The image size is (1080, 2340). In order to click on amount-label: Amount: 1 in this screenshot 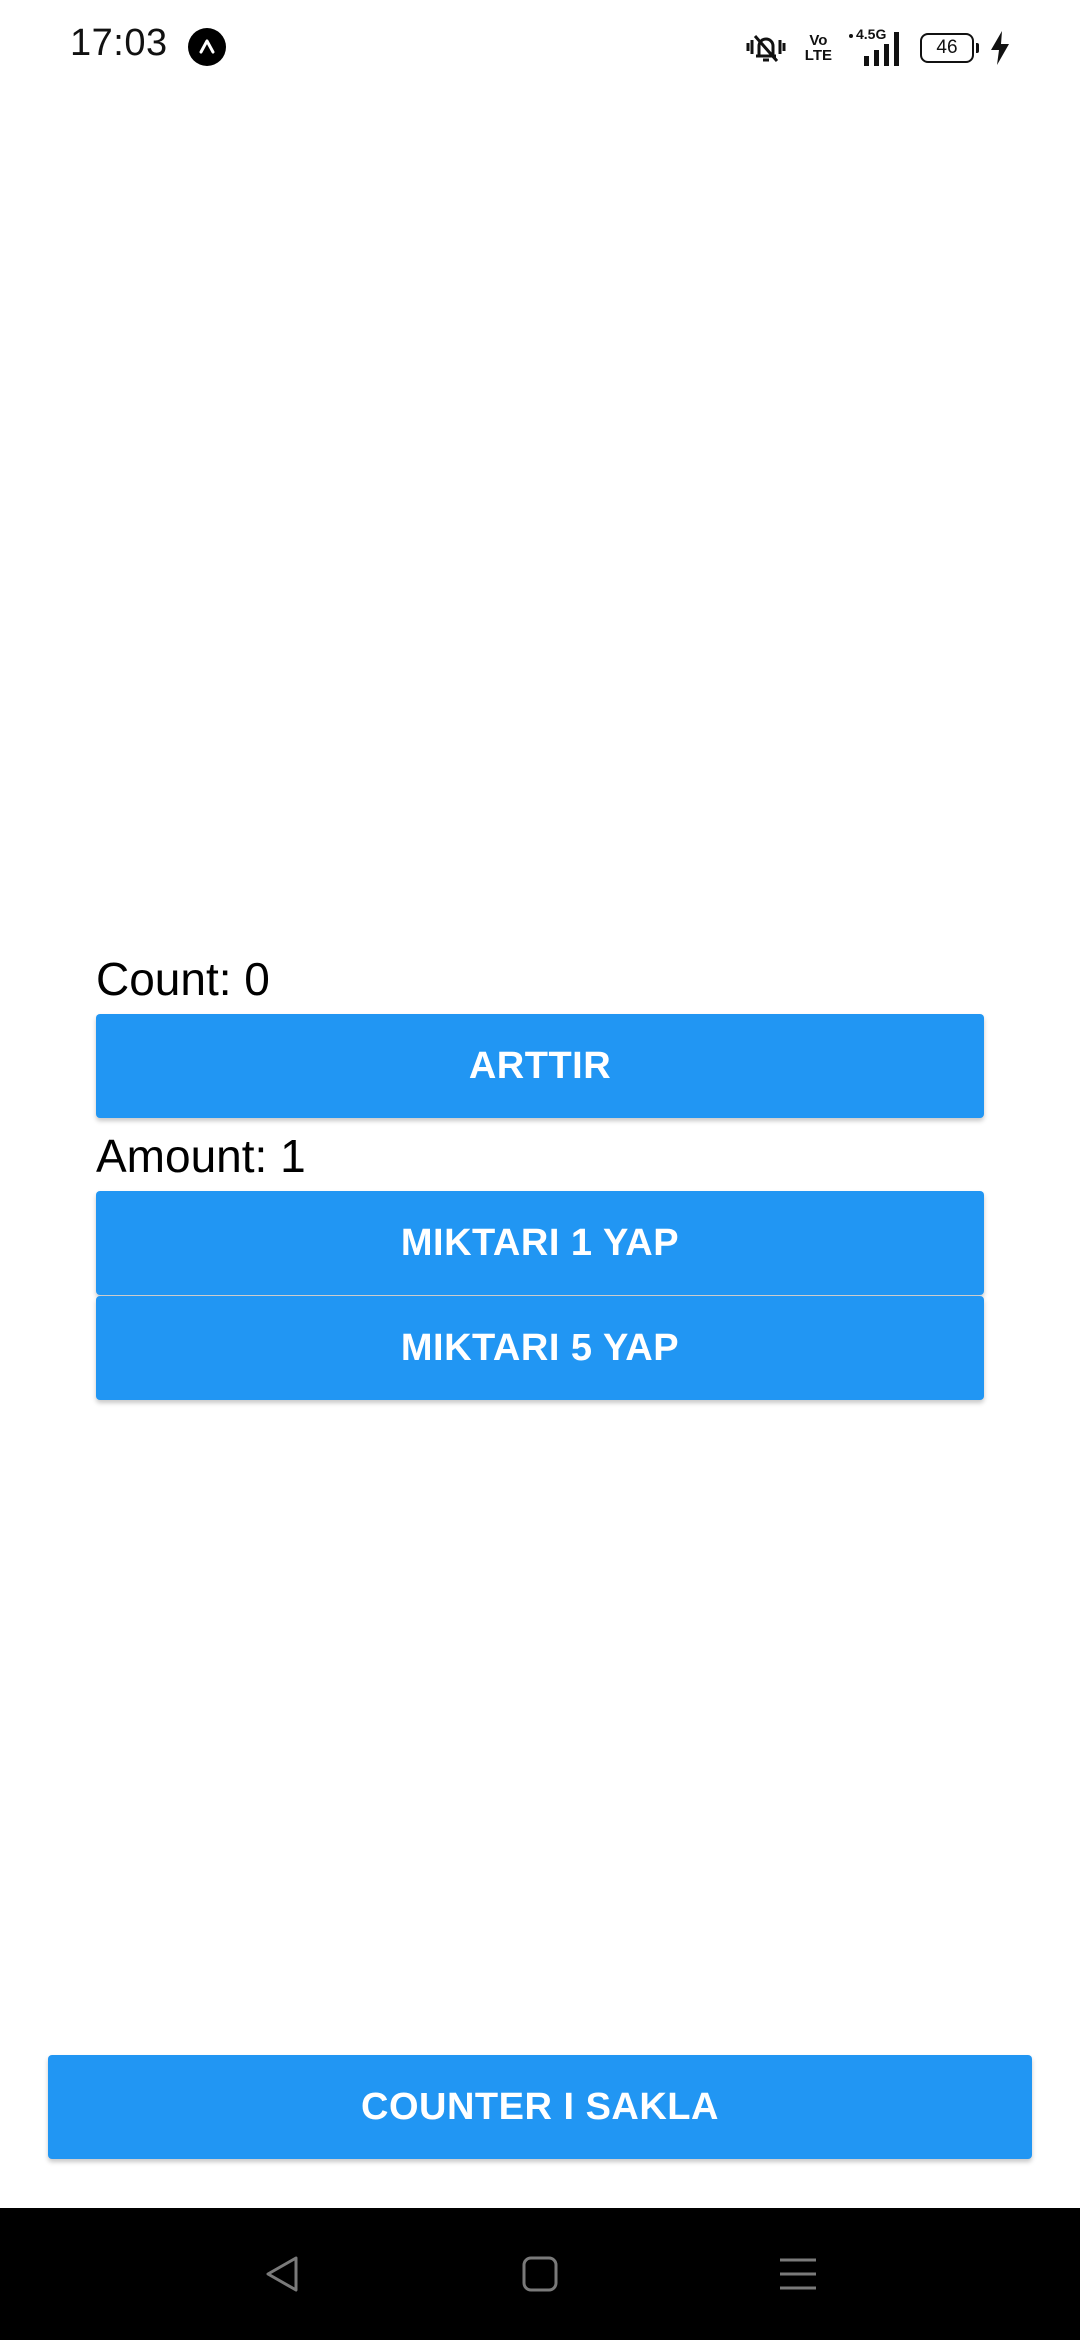, I will do `click(201, 1156)`.